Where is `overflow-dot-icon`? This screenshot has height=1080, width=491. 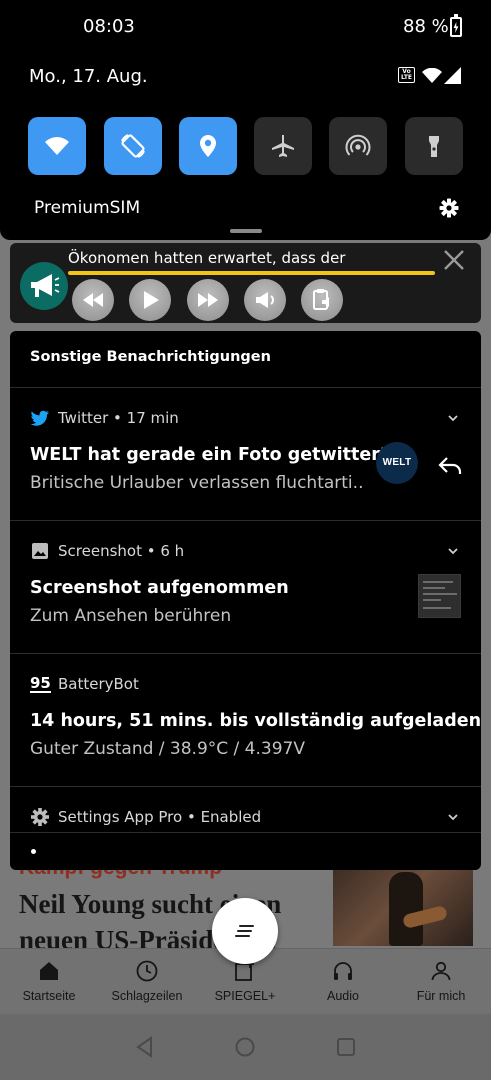
overflow-dot-icon is located at coordinates (33, 851).